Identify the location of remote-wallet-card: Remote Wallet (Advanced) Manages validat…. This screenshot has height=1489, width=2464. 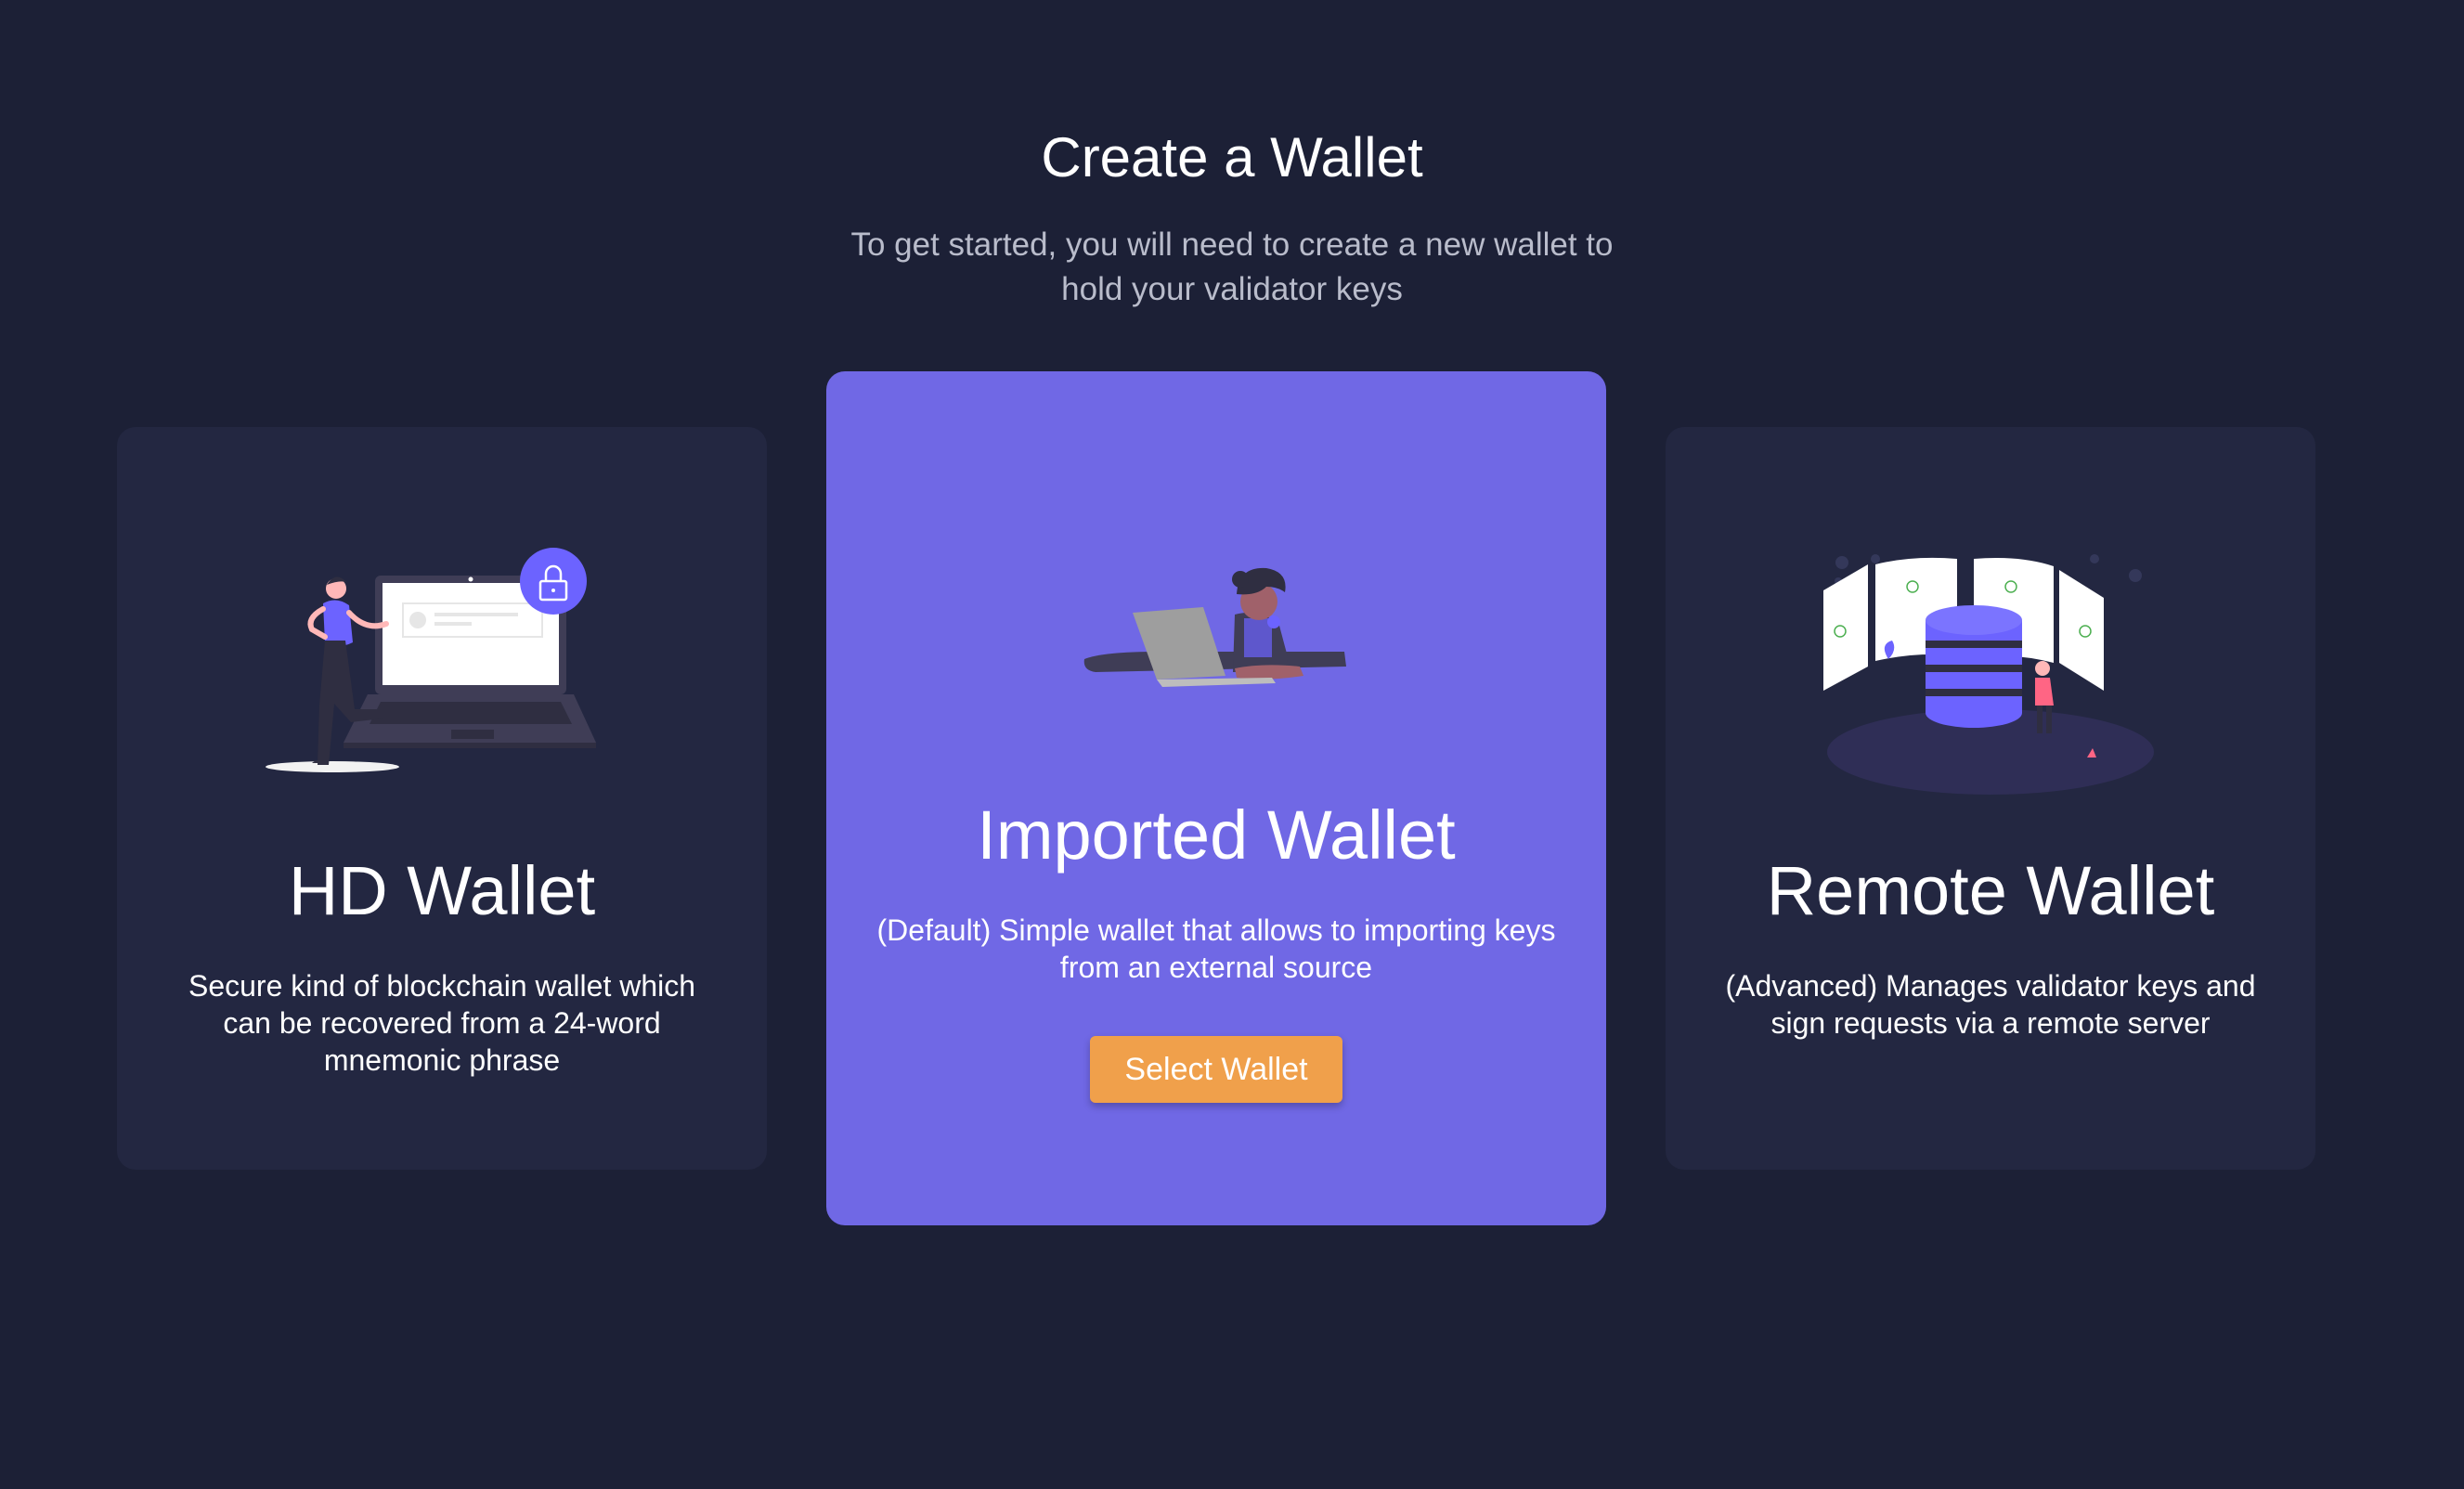
(1990, 799).